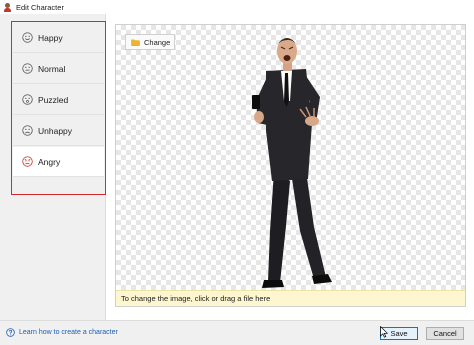  I want to click on emotion-label: Unhappy, so click(55, 130).